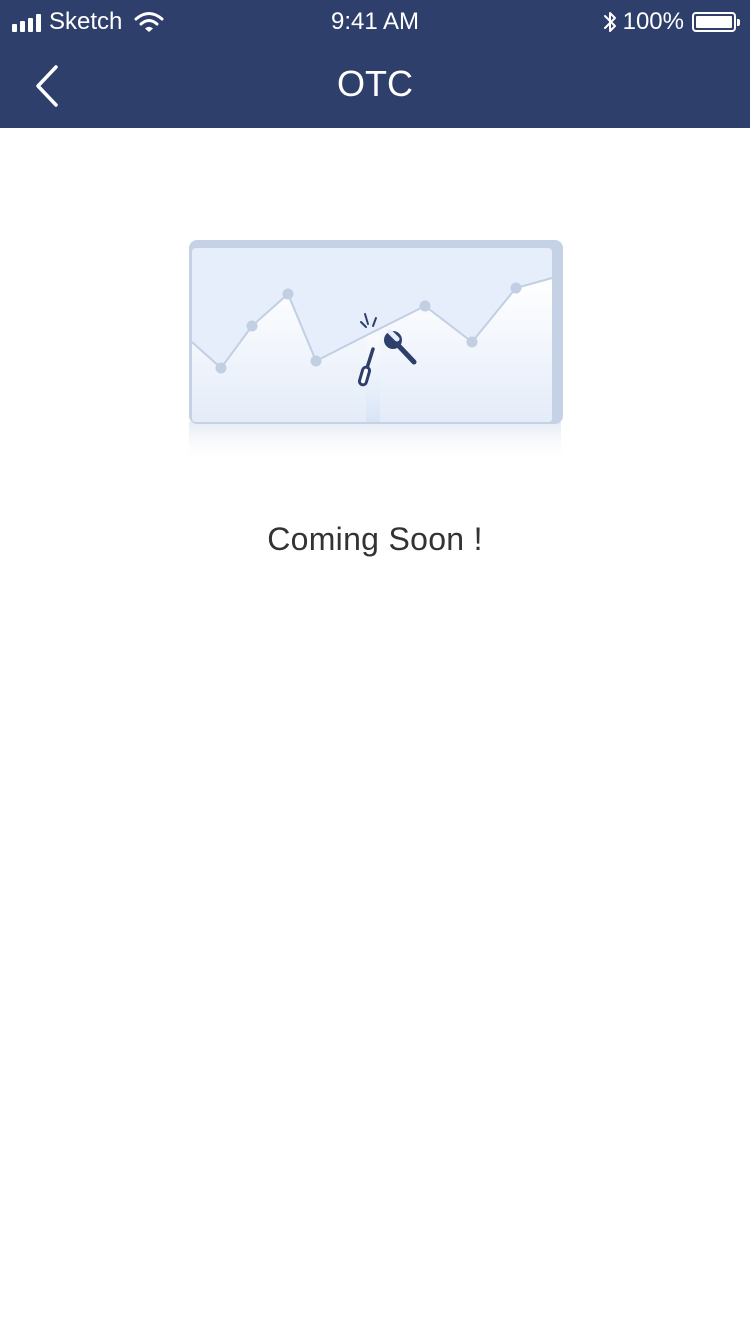 Image resolution: width=750 pixels, height=1334 pixels. I want to click on status-right: 100%, so click(671, 22).